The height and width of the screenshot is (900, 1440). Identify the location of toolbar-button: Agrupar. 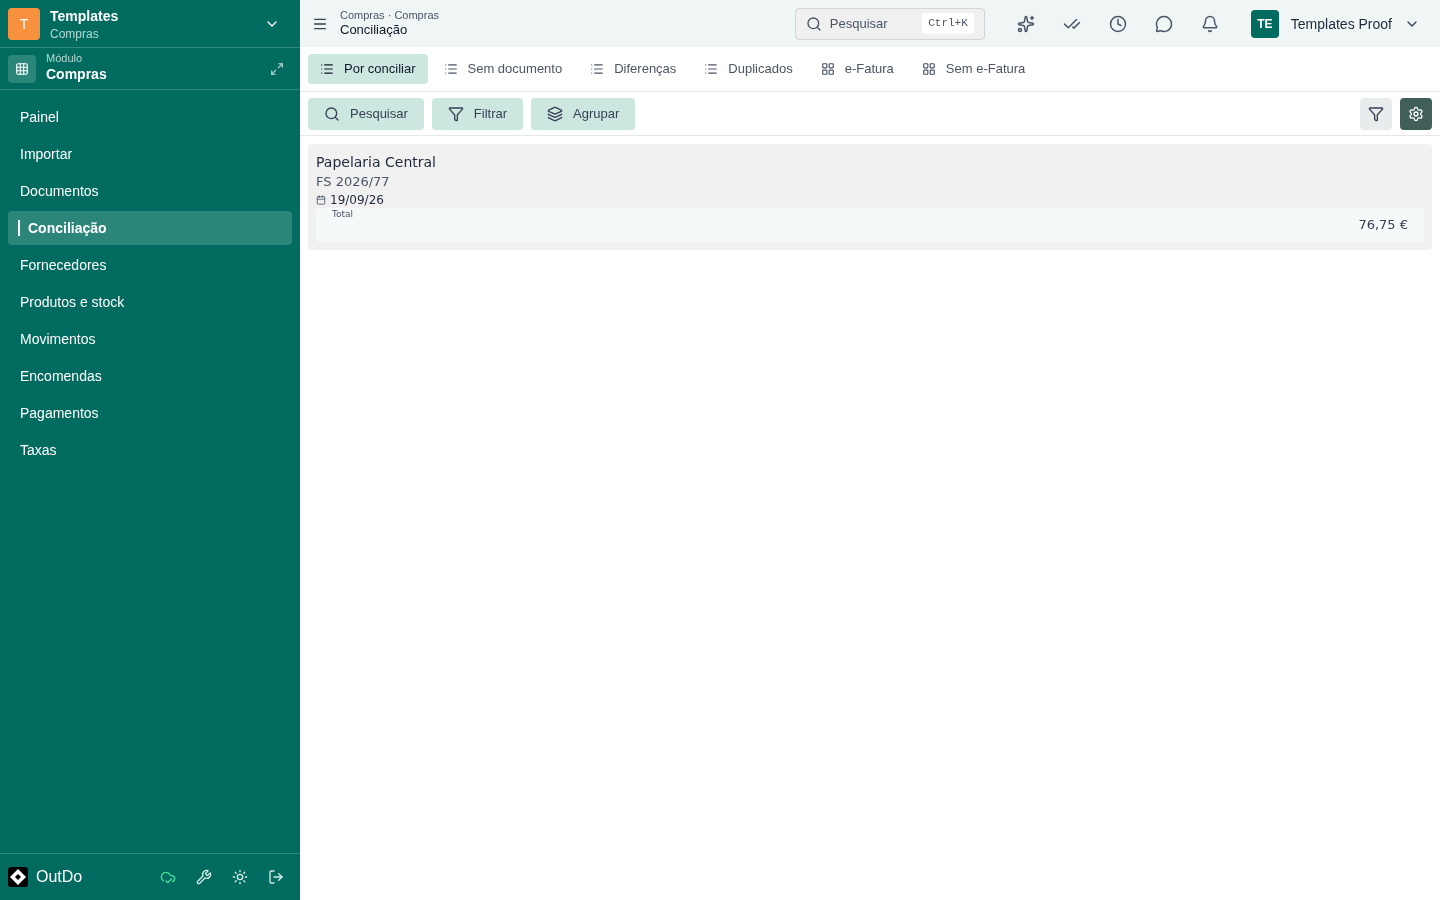
(583, 113).